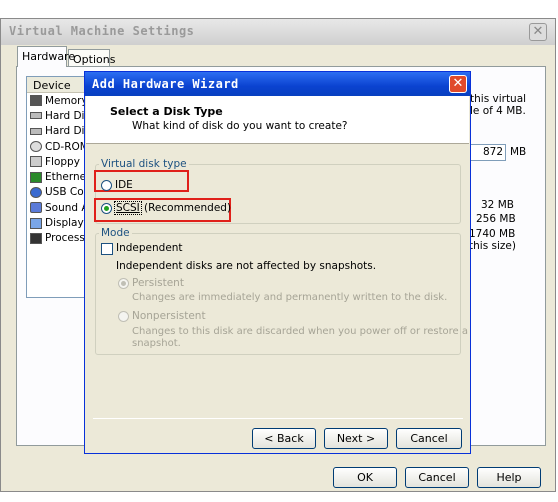 This screenshot has width=558, height=502. Describe the element at coordinates (36, 147) in the screenshot. I see `cdrom-icon` at that location.